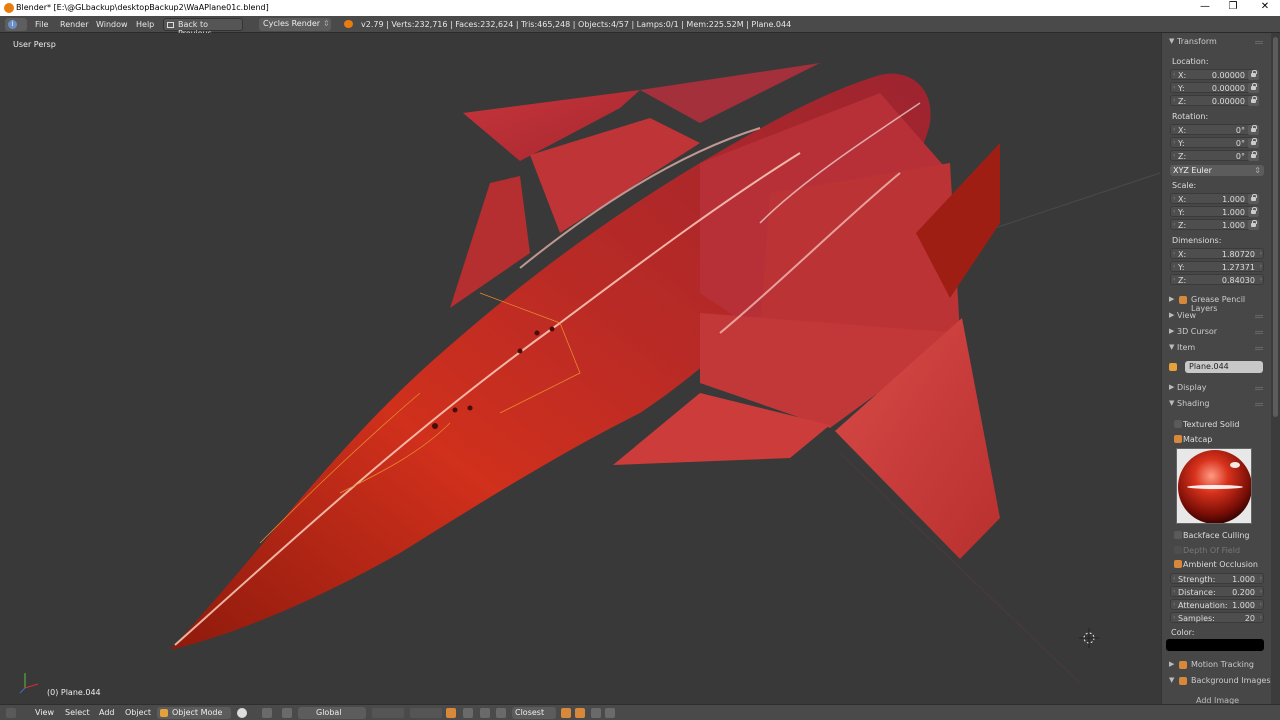 The width and height of the screenshot is (1280, 720). I want to click on ao-samples-field: ‹ Samples: 20 ›, so click(1217, 617).